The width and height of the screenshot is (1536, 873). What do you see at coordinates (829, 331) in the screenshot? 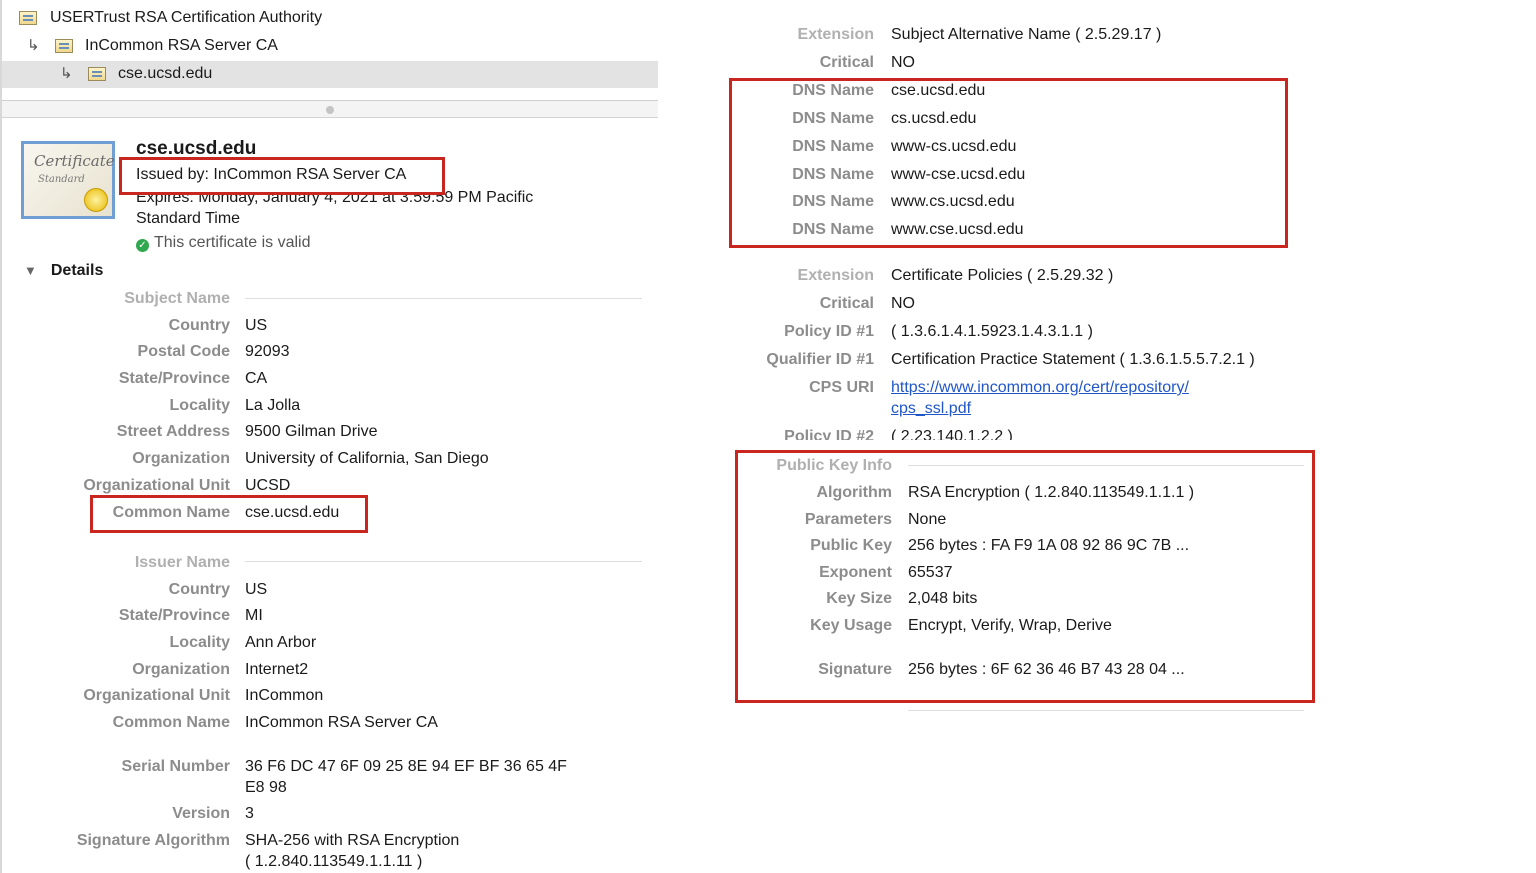
I see `policy-id-label: Policy ID #1` at bounding box center [829, 331].